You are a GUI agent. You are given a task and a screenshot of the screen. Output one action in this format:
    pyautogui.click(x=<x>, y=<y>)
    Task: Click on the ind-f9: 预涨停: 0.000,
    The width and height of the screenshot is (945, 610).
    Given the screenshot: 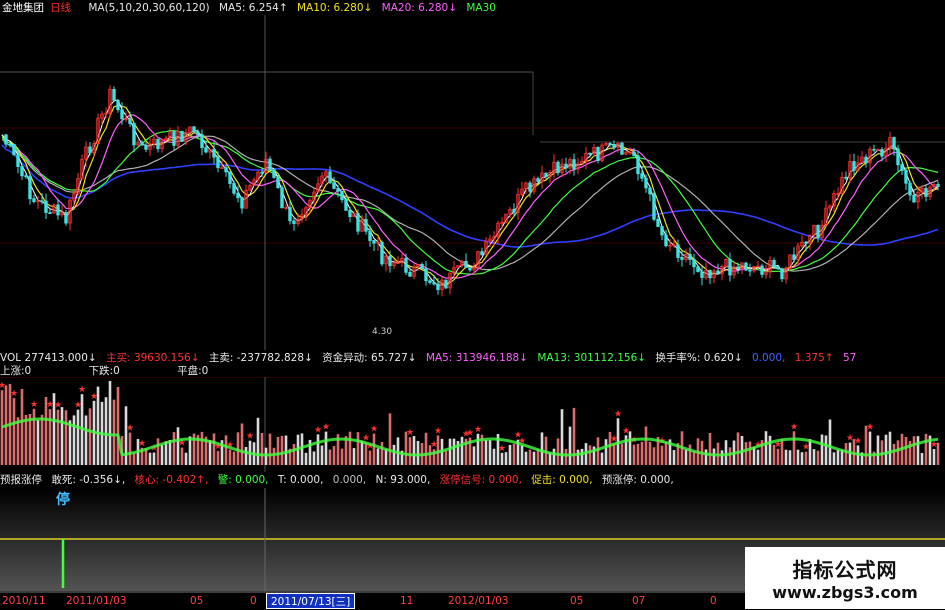 What is the action you would take?
    pyautogui.click(x=637, y=480)
    